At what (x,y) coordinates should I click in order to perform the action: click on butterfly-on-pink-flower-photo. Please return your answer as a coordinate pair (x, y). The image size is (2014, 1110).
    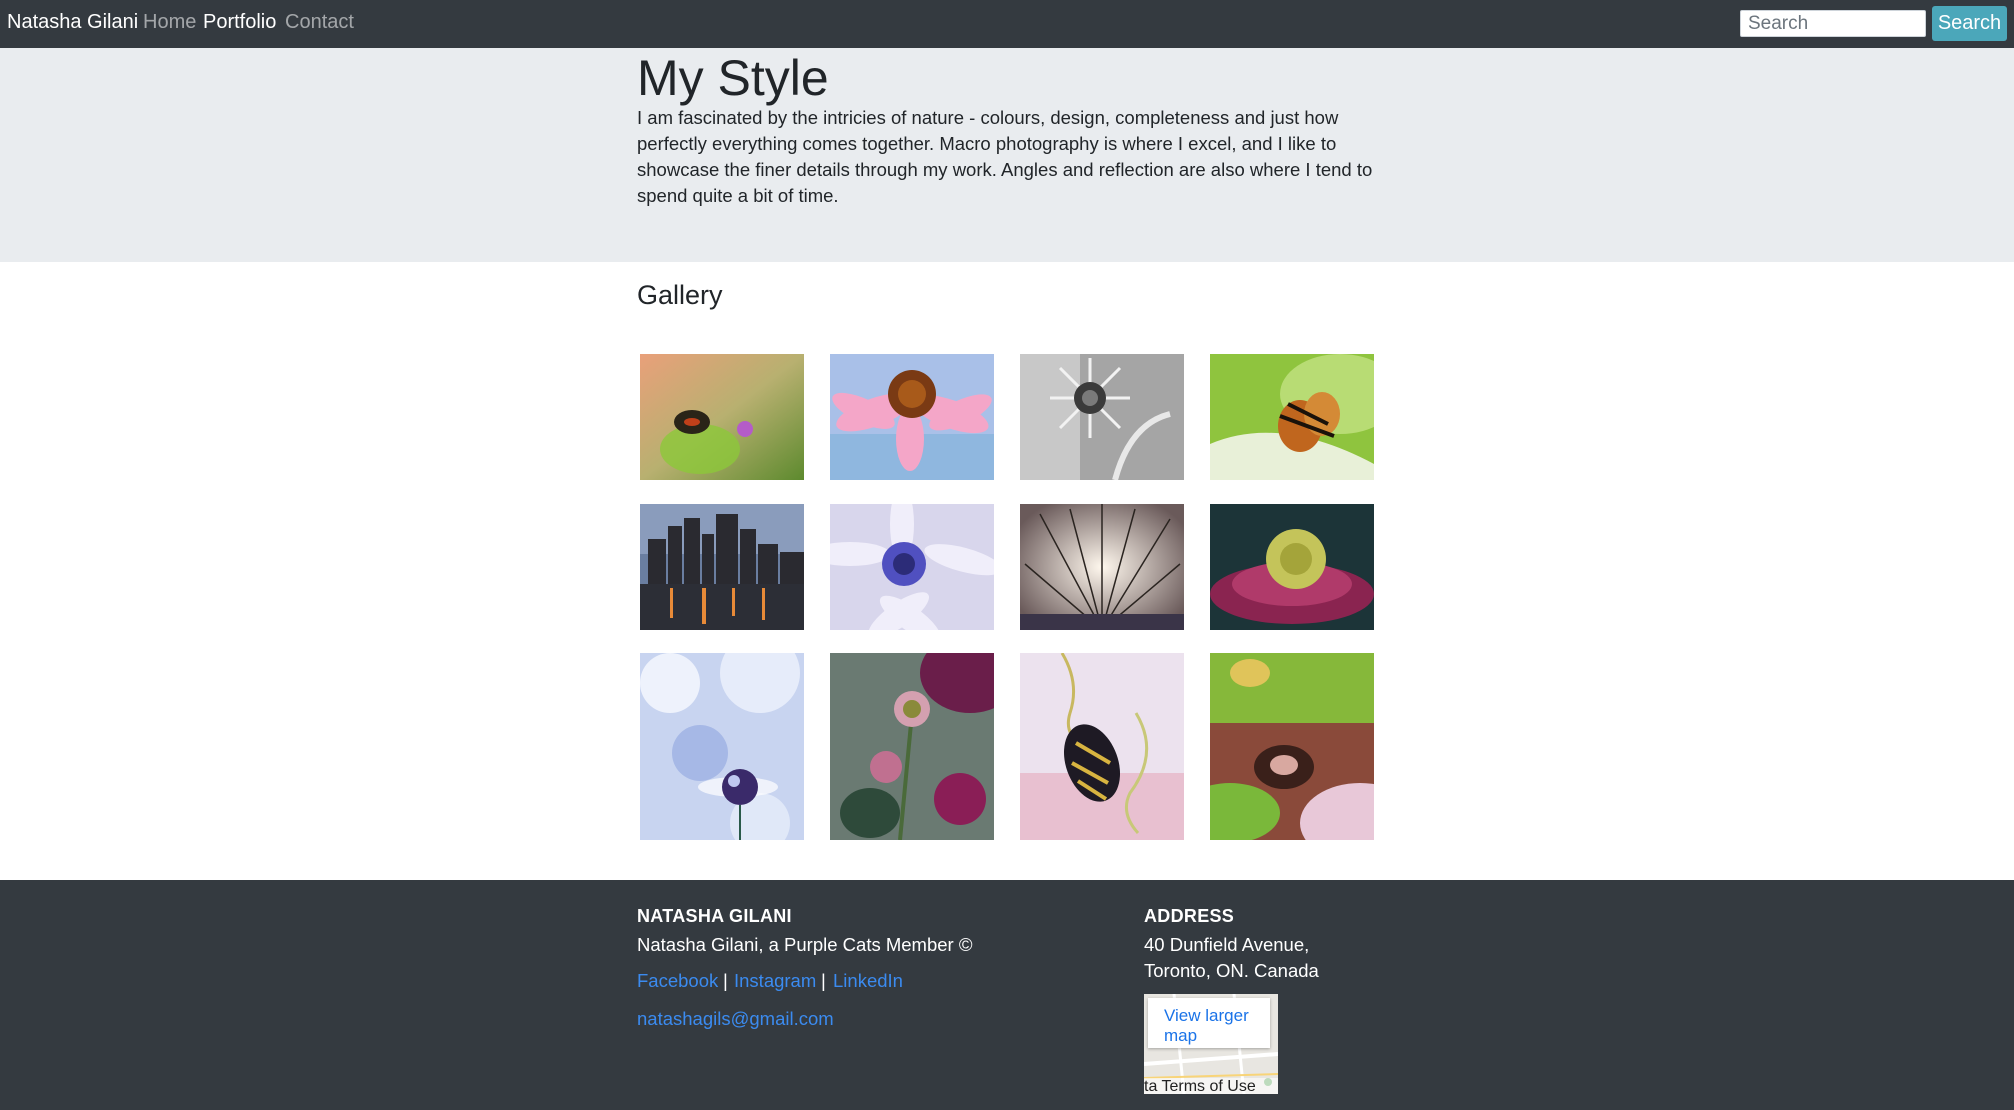
    Looking at the image, I should click on (1292, 746).